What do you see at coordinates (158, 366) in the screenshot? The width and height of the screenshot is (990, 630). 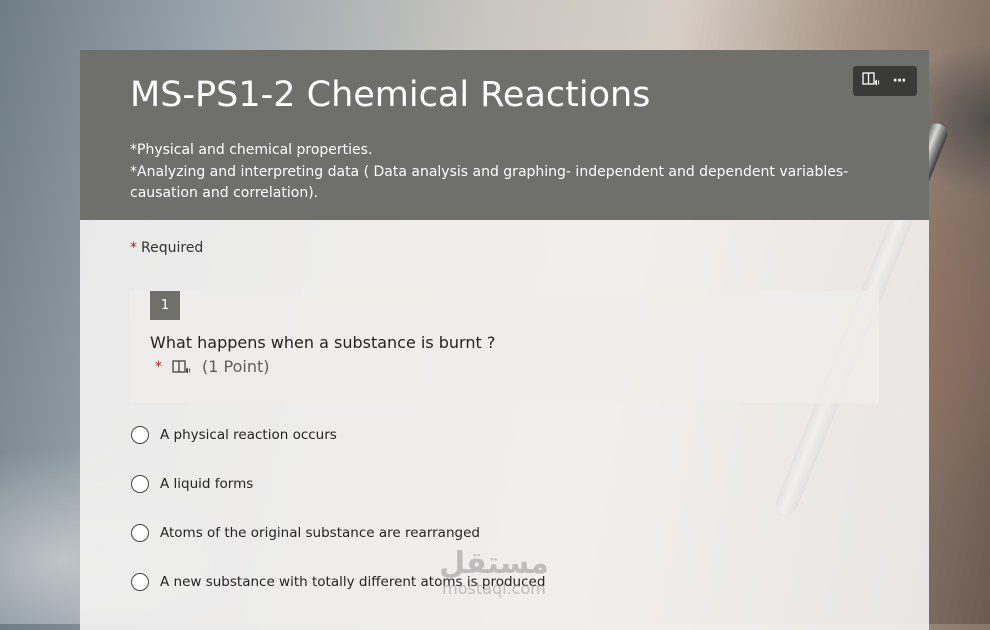 I see `question-required-star: *` at bounding box center [158, 366].